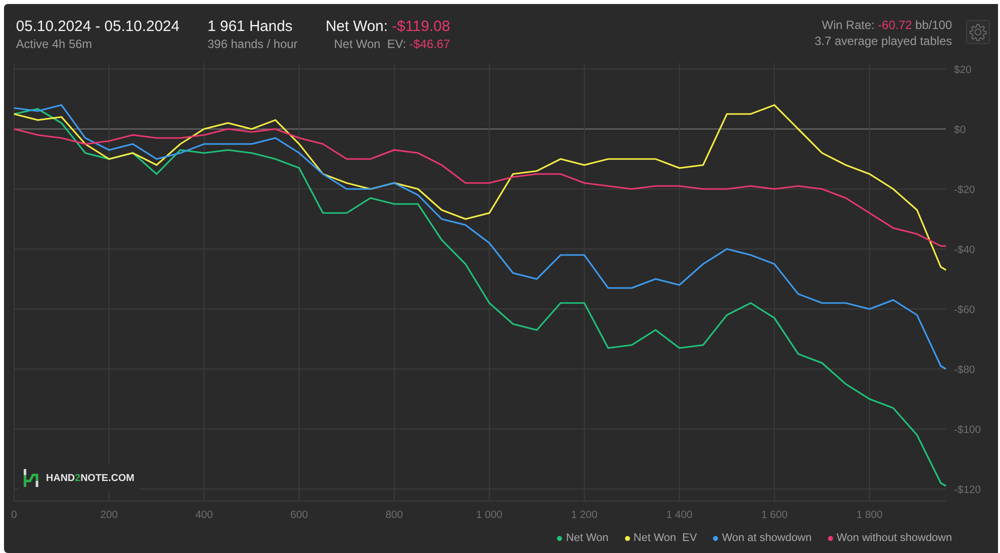 The height and width of the screenshot is (553, 1000). I want to click on settings-icon, so click(978, 32).